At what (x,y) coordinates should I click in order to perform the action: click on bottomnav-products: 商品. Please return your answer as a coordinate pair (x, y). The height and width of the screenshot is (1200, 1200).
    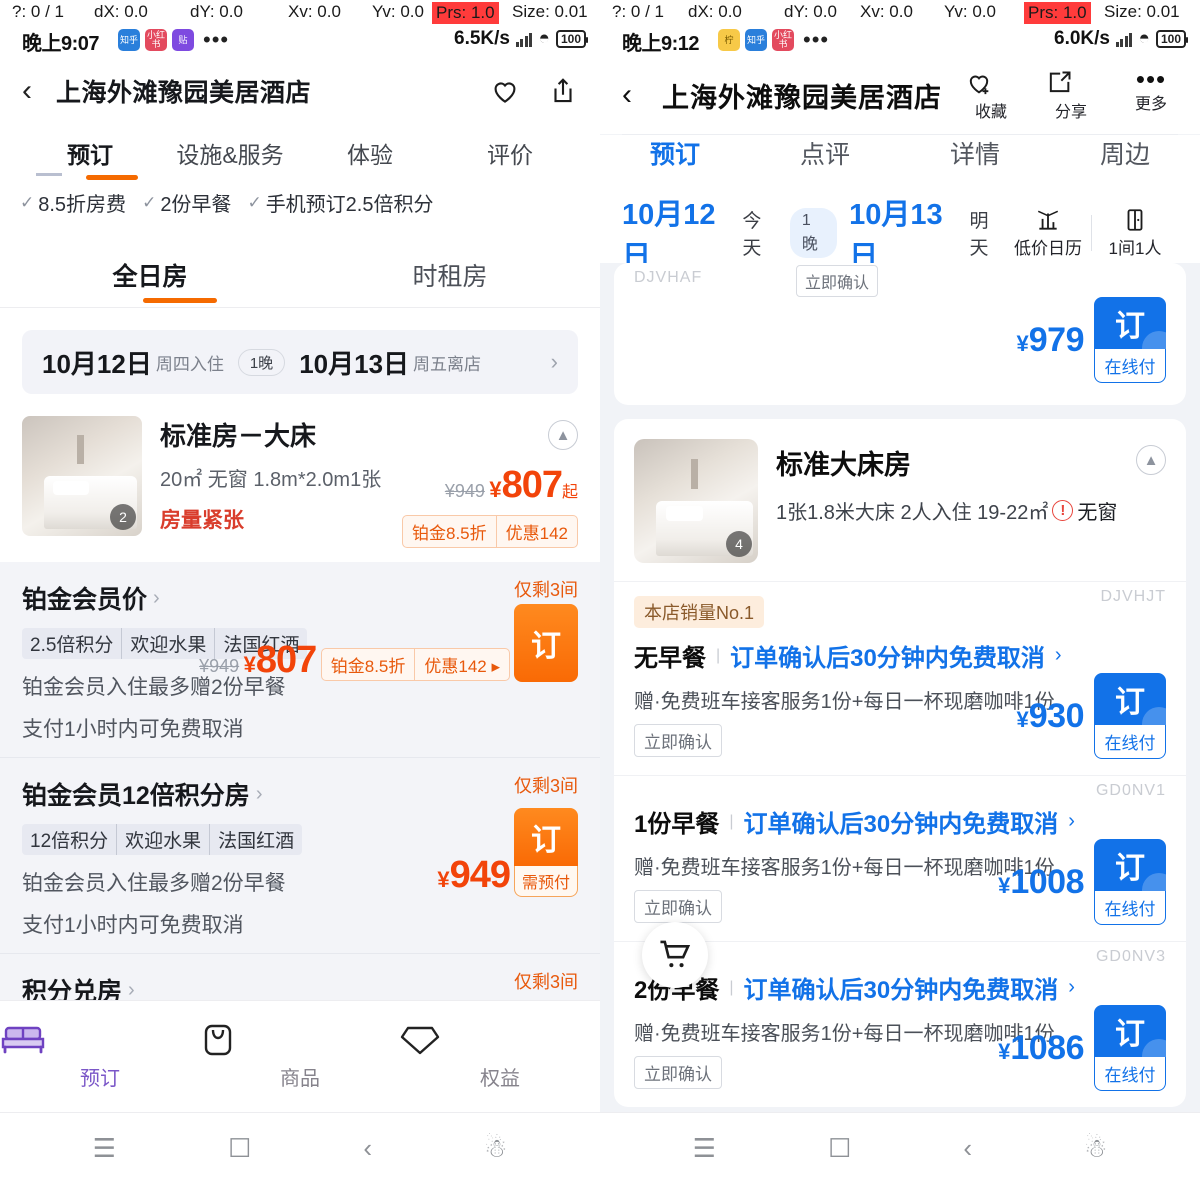
    Looking at the image, I should click on (300, 1056).